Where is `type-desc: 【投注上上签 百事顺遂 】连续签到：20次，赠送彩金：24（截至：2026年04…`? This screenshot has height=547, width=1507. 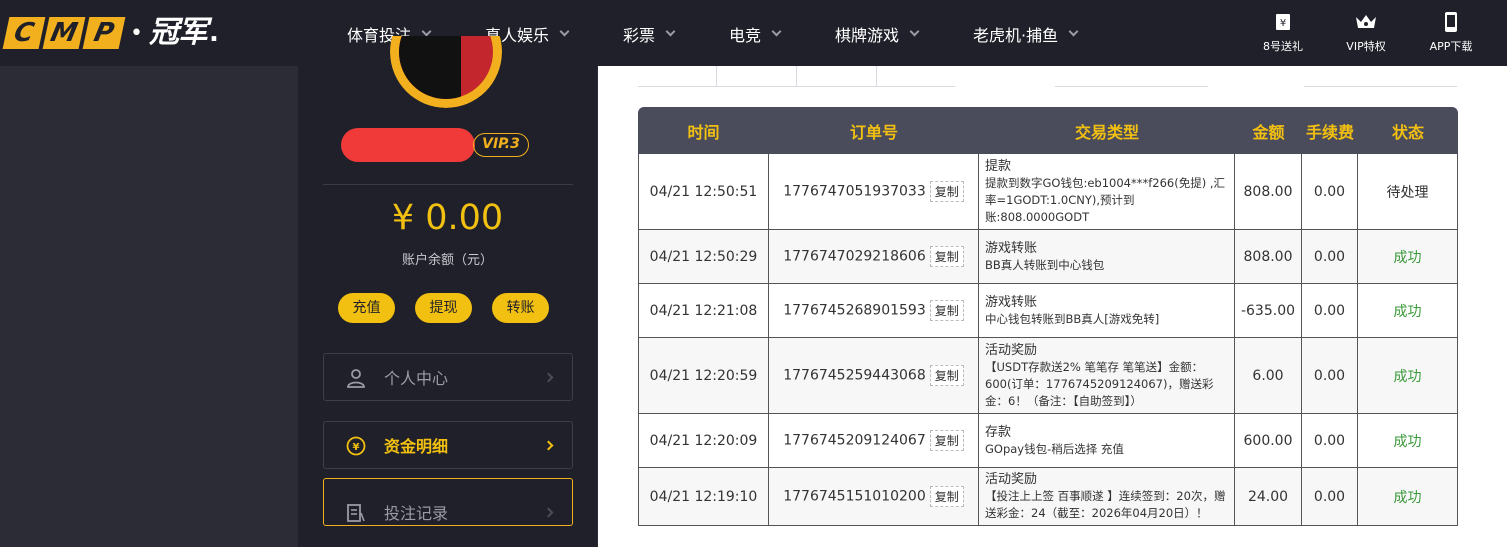 type-desc: 【投注上上签 百事顺遂 】连续签到：20次，赠送彩金：24（截至：2026年04… is located at coordinates (1105, 504).